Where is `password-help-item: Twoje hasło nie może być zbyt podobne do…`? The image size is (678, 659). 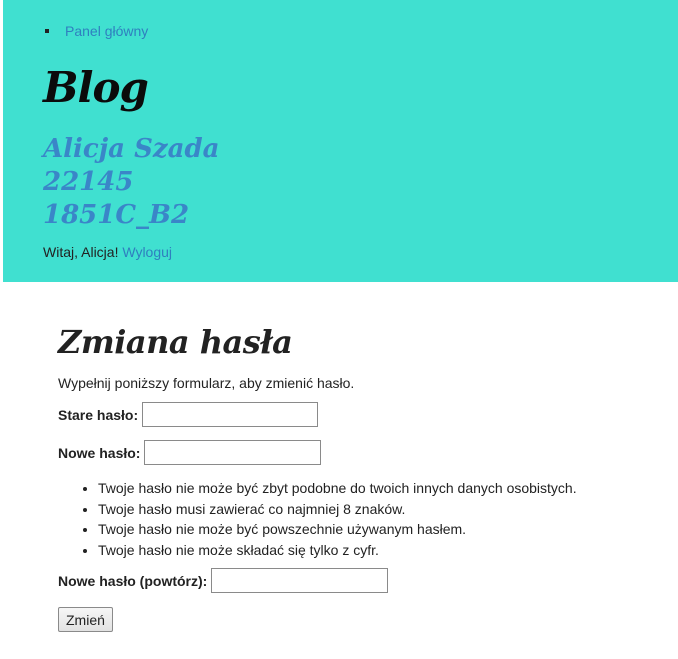
password-help-item: Twoje hasło nie może być zbyt podobne do… is located at coordinates (337, 488).